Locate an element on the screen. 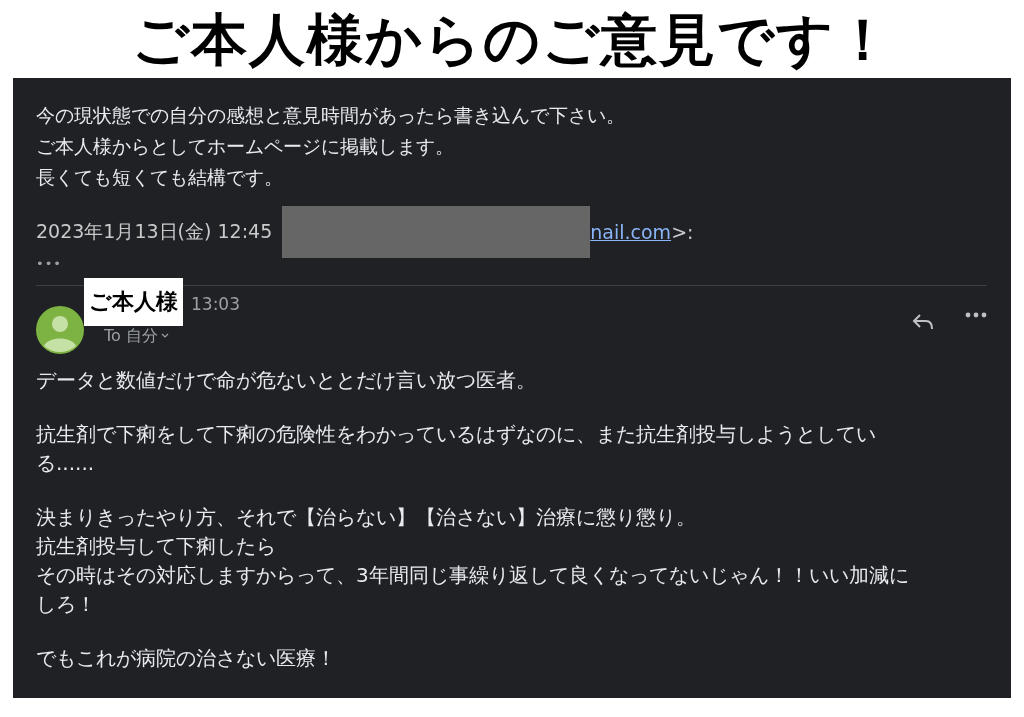 The width and height of the screenshot is (1024, 717). quoted-date: 2023年1月13日(金) 12:45 is located at coordinates (154, 231).